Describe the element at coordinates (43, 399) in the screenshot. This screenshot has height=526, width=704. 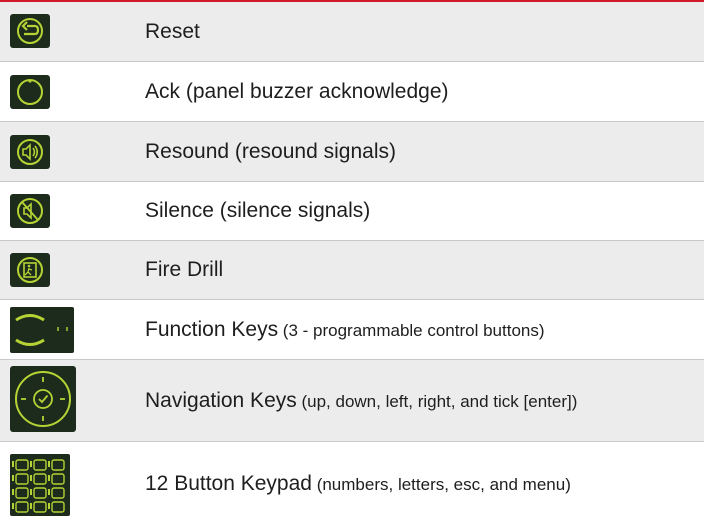
I see `navigation-keys-icon` at that location.